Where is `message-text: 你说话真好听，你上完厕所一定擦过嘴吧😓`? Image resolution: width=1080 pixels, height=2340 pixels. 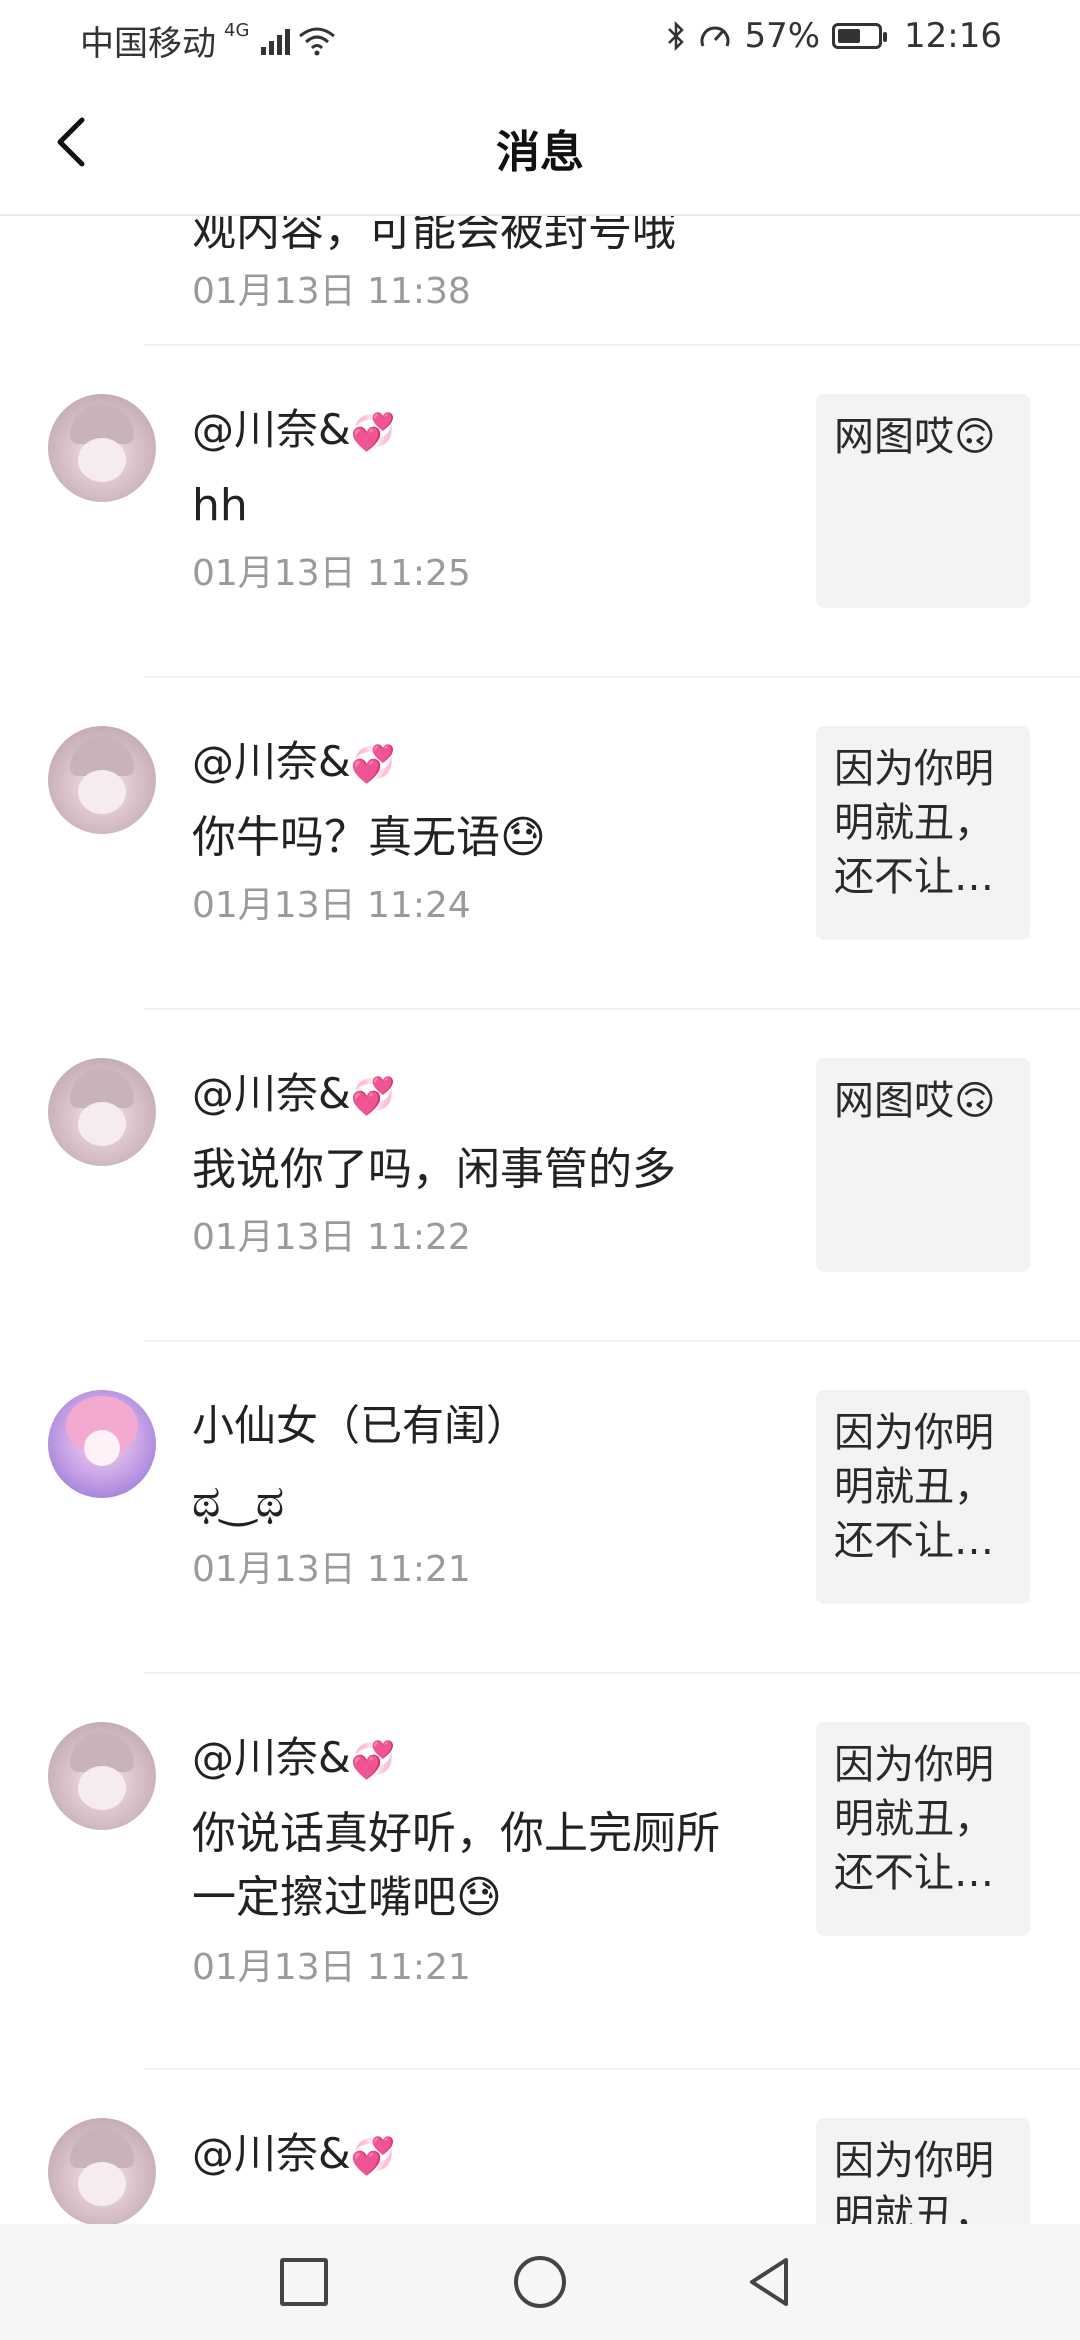 message-text: 你说话真好听，你上完厕所一定擦过嘴吧😓 is located at coordinates (456, 1865).